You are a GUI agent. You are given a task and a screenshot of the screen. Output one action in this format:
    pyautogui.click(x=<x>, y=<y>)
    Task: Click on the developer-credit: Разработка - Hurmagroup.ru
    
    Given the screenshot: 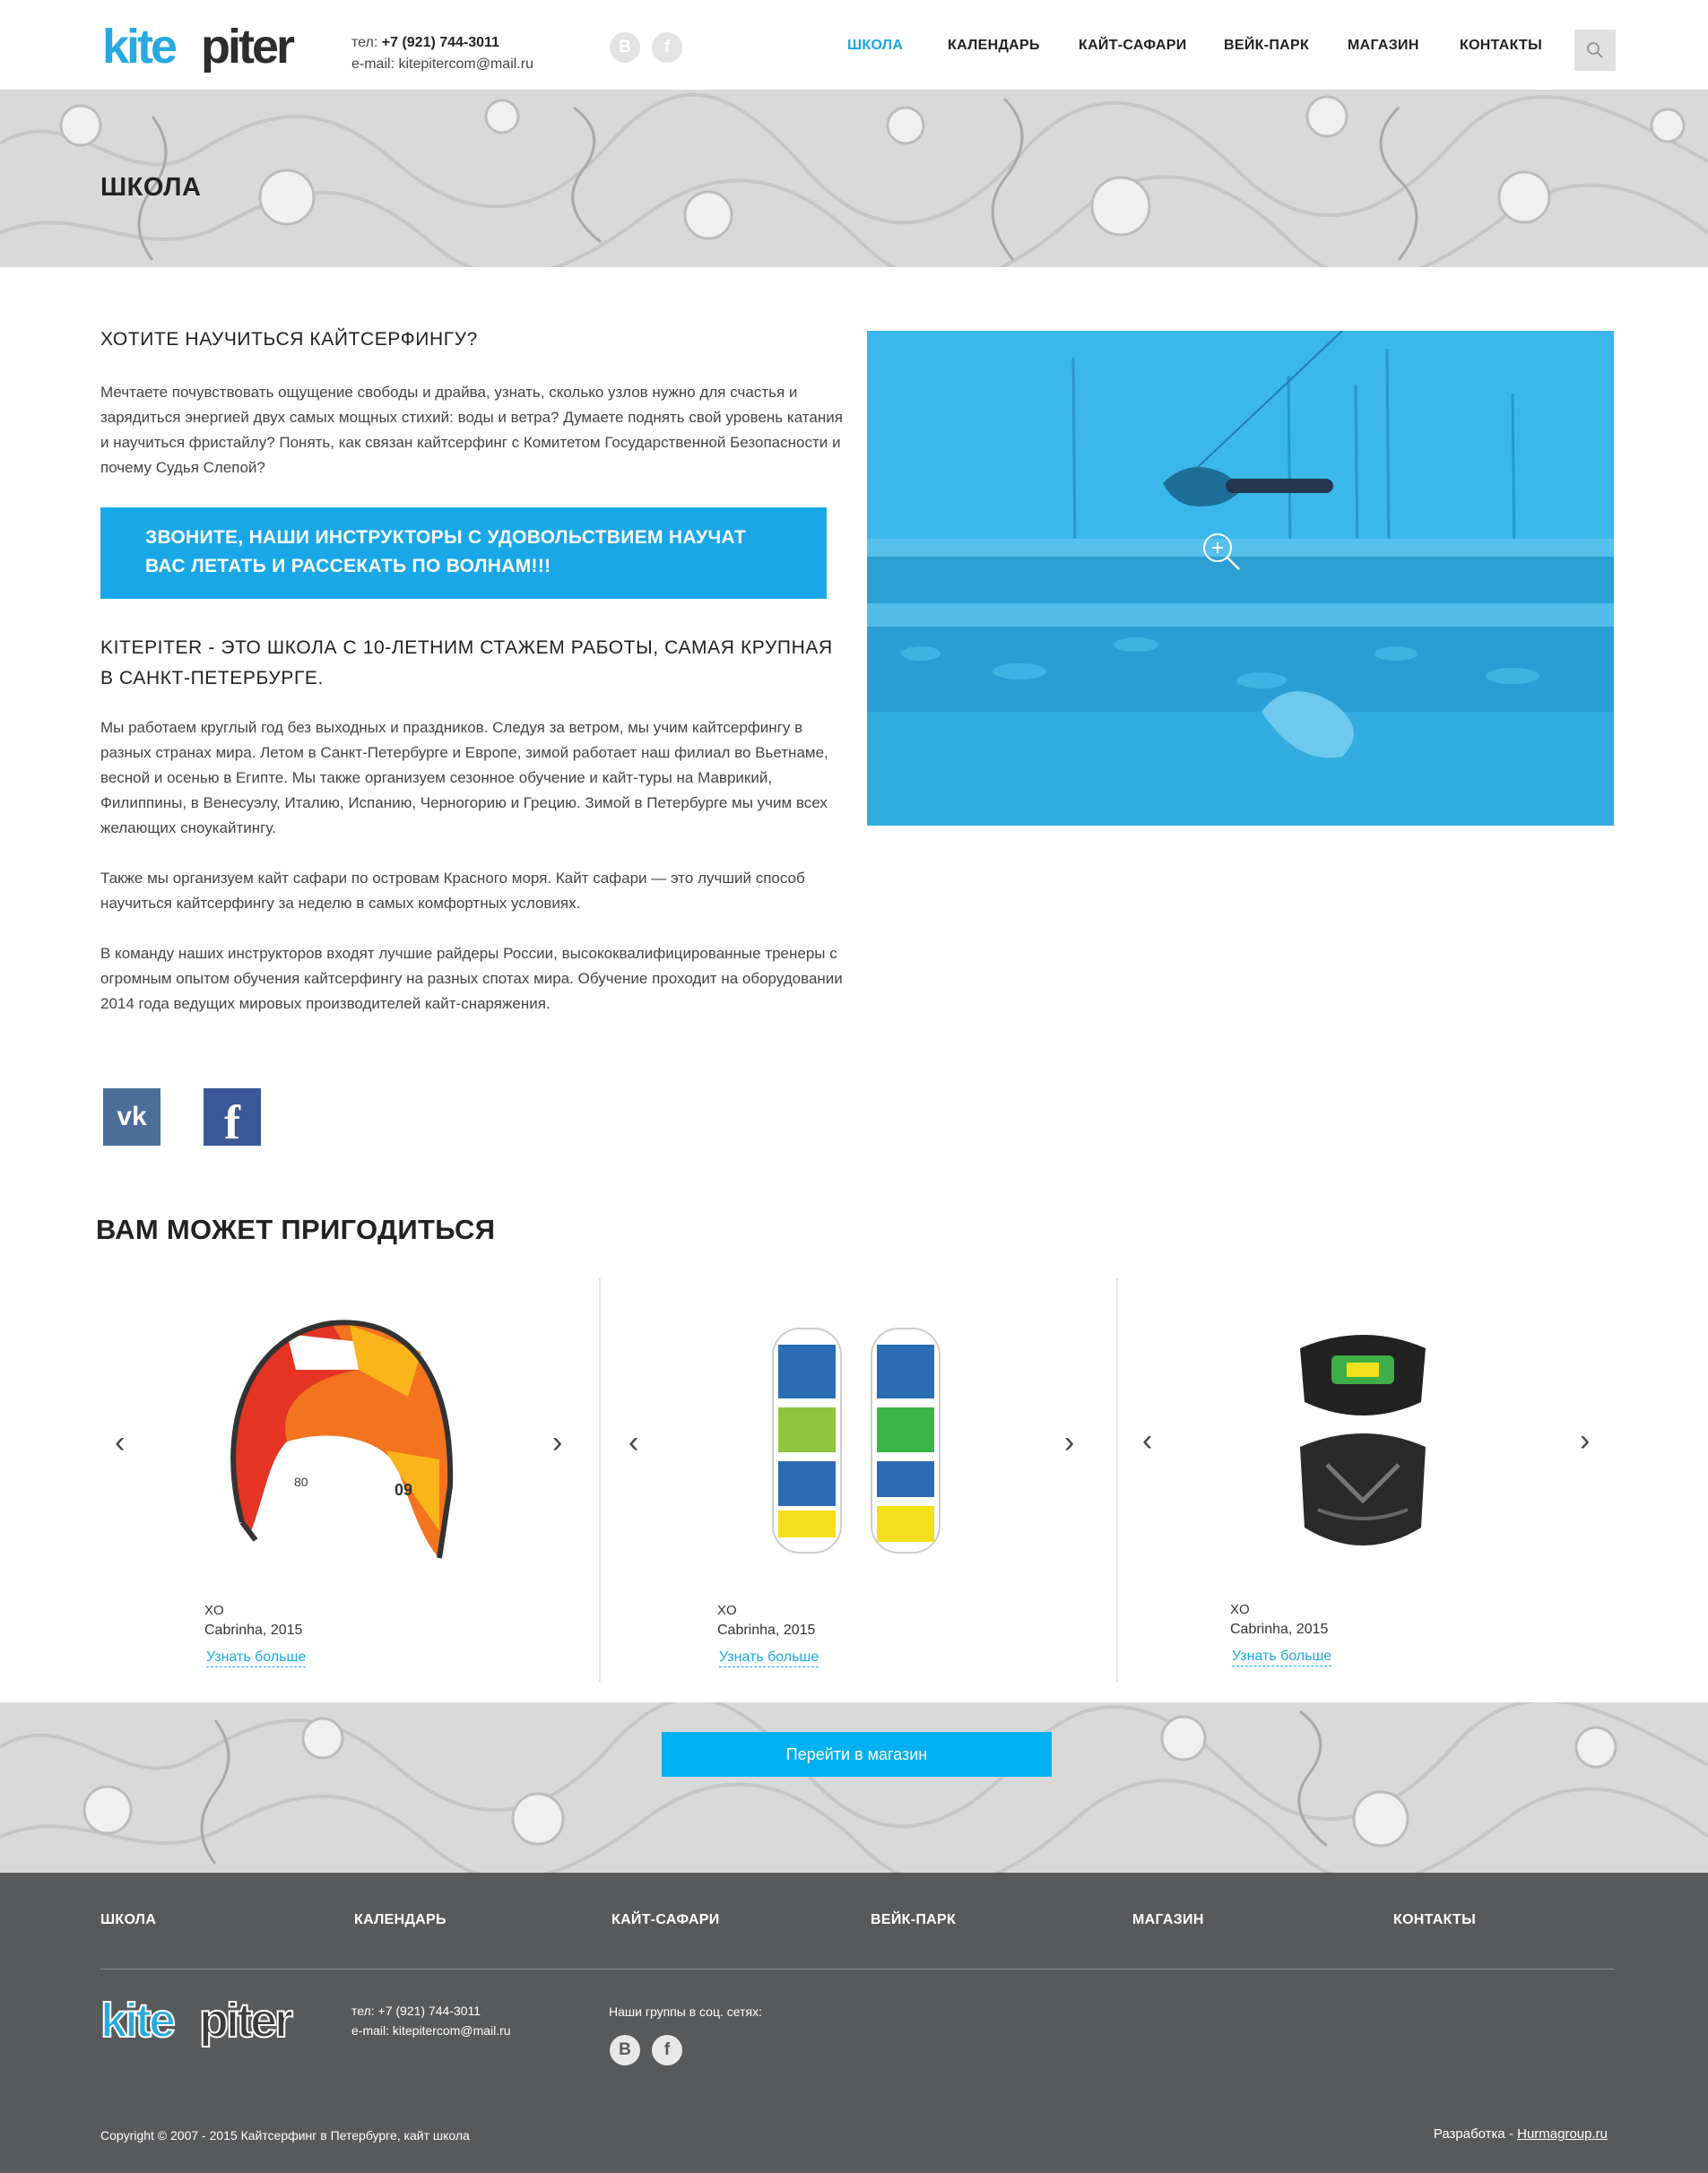 What is the action you would take?
    pyautogui.click(x=1521, y=2134)
    